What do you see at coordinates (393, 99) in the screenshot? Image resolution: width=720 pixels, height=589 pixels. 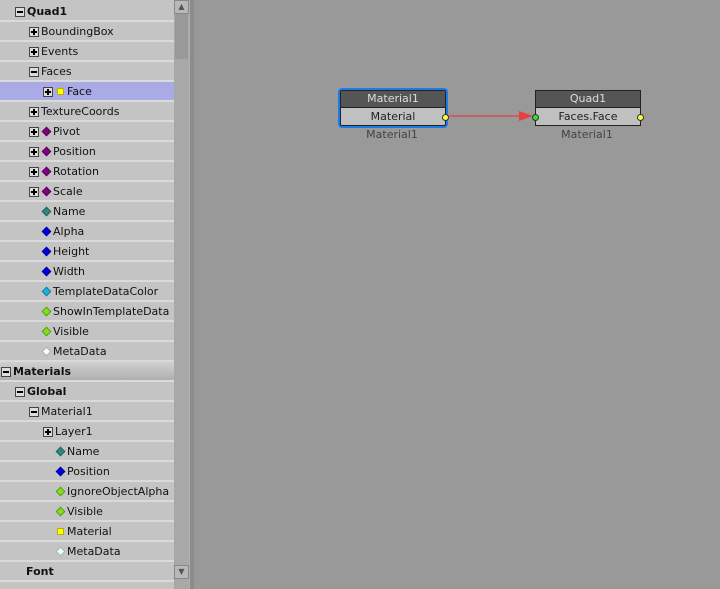 I see `node-title: Material1` at bounding box center [393, 99].